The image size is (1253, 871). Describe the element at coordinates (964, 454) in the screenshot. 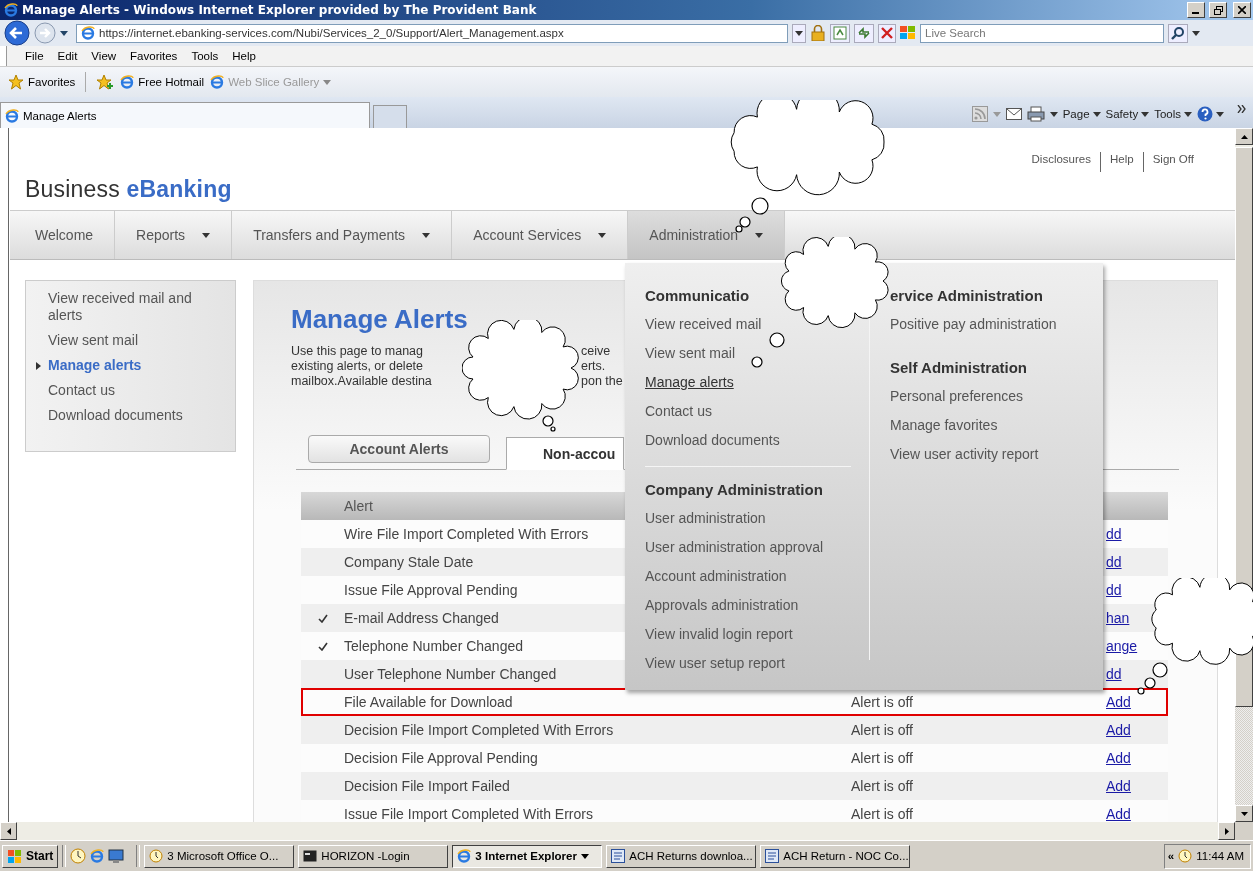

I see `menu-link: View user activity report` at that location.